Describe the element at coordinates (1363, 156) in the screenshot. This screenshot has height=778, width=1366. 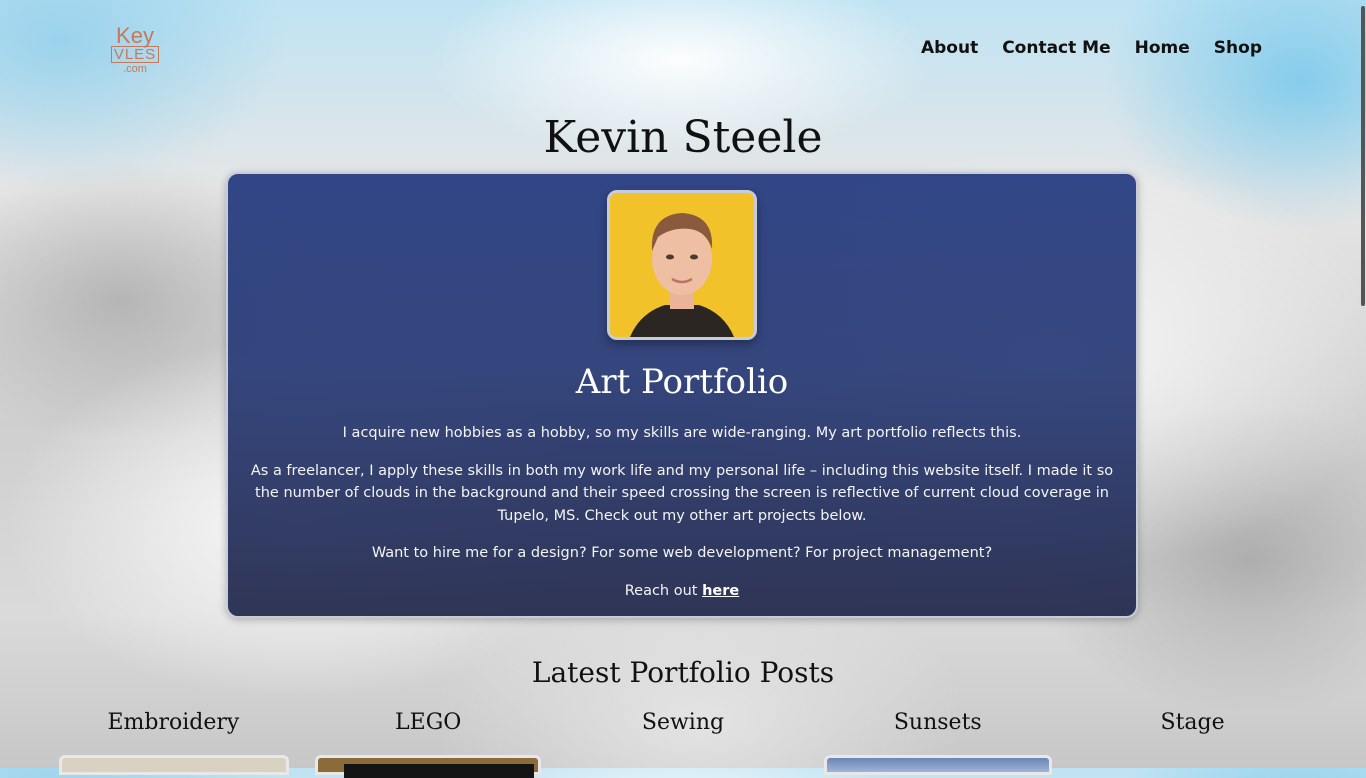
I see `scrollbar-thumb` at that location.